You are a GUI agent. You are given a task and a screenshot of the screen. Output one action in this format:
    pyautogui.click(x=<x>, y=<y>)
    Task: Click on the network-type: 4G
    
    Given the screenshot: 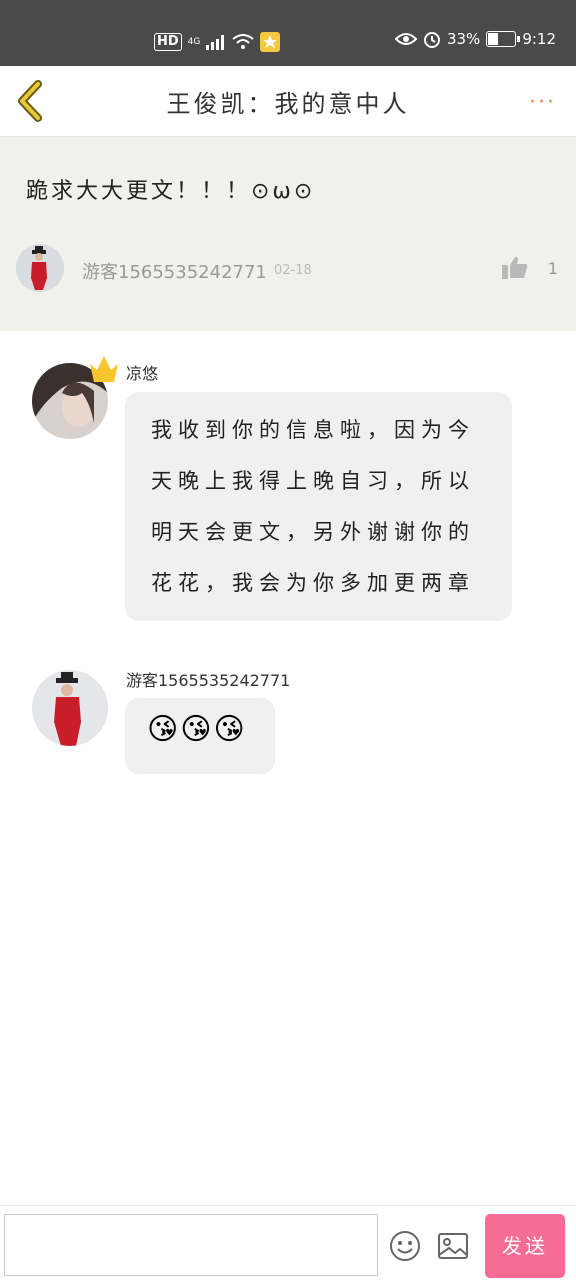 What is the action you would take?
    pyautogui.click(x=194, y=41)
    